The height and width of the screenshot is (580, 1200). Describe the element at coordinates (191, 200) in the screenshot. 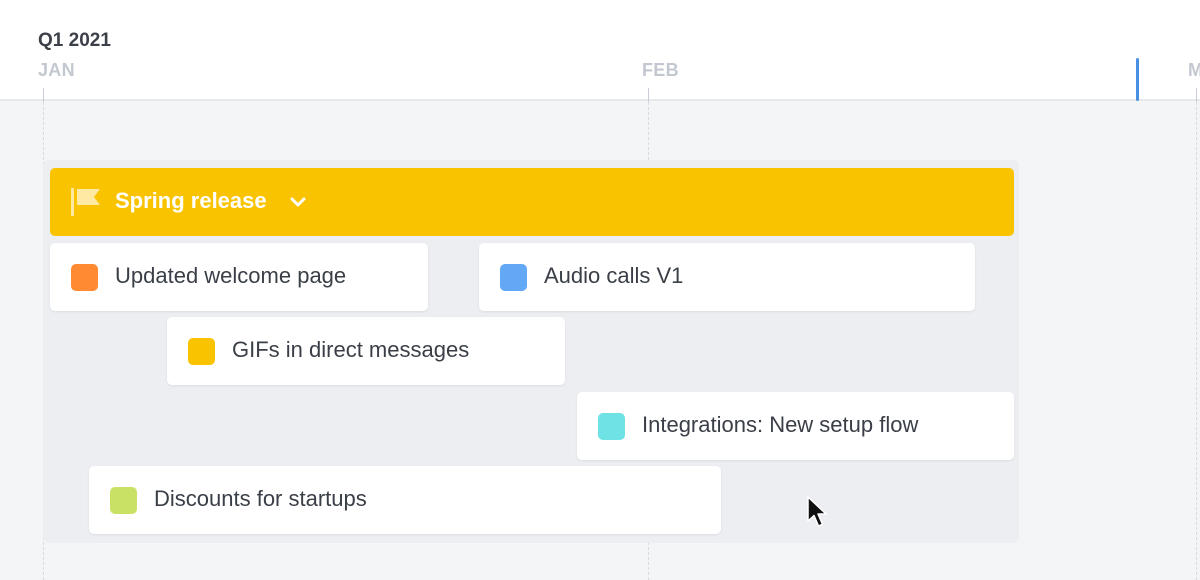

I see `milestone-label: Spring release` at that location.